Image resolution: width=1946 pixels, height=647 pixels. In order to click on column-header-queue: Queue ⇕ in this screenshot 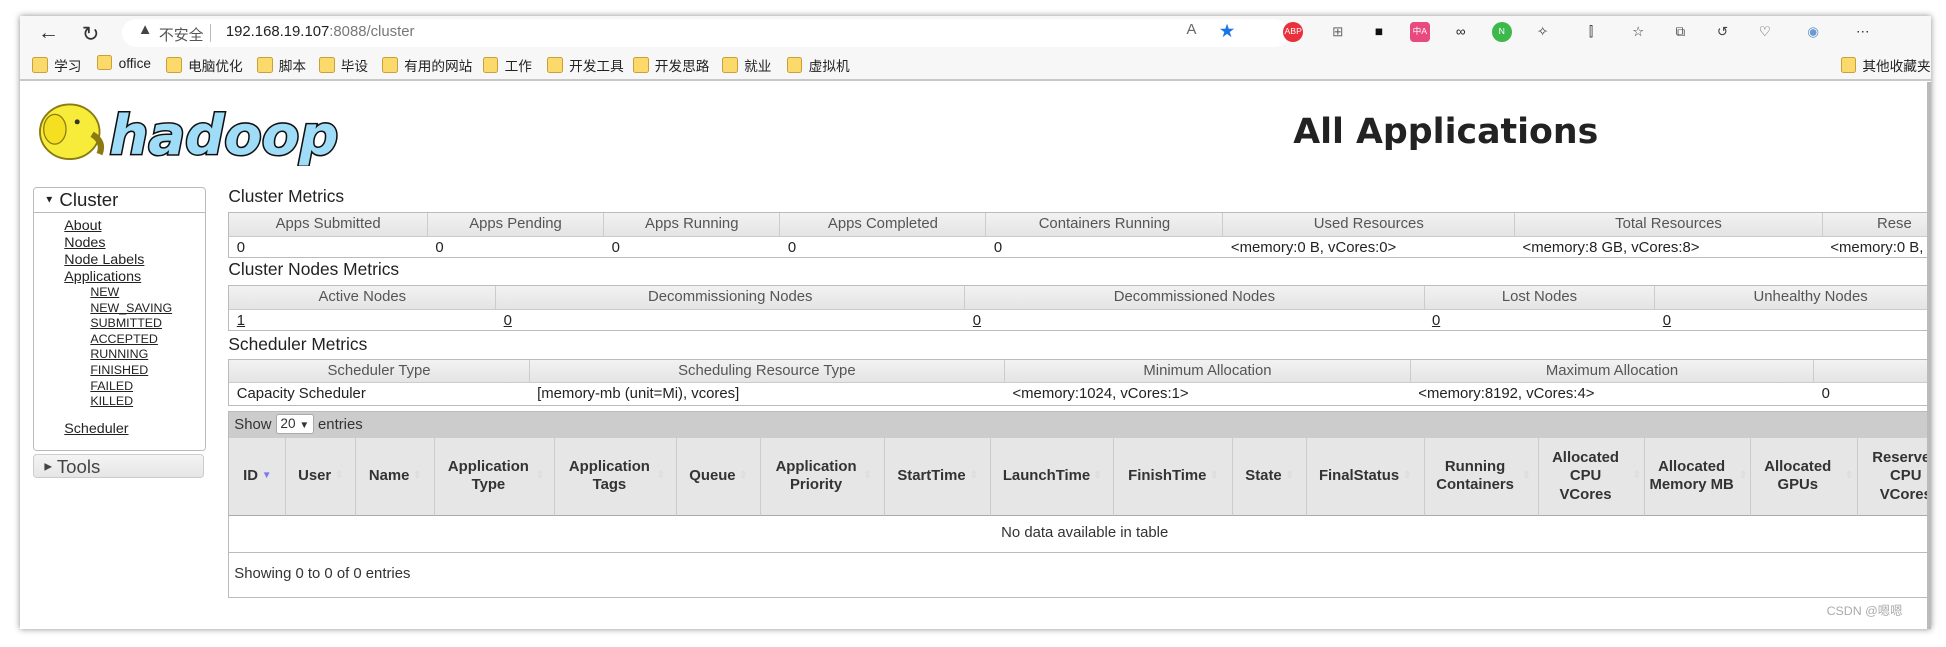, I will do `click(719, 477)`.